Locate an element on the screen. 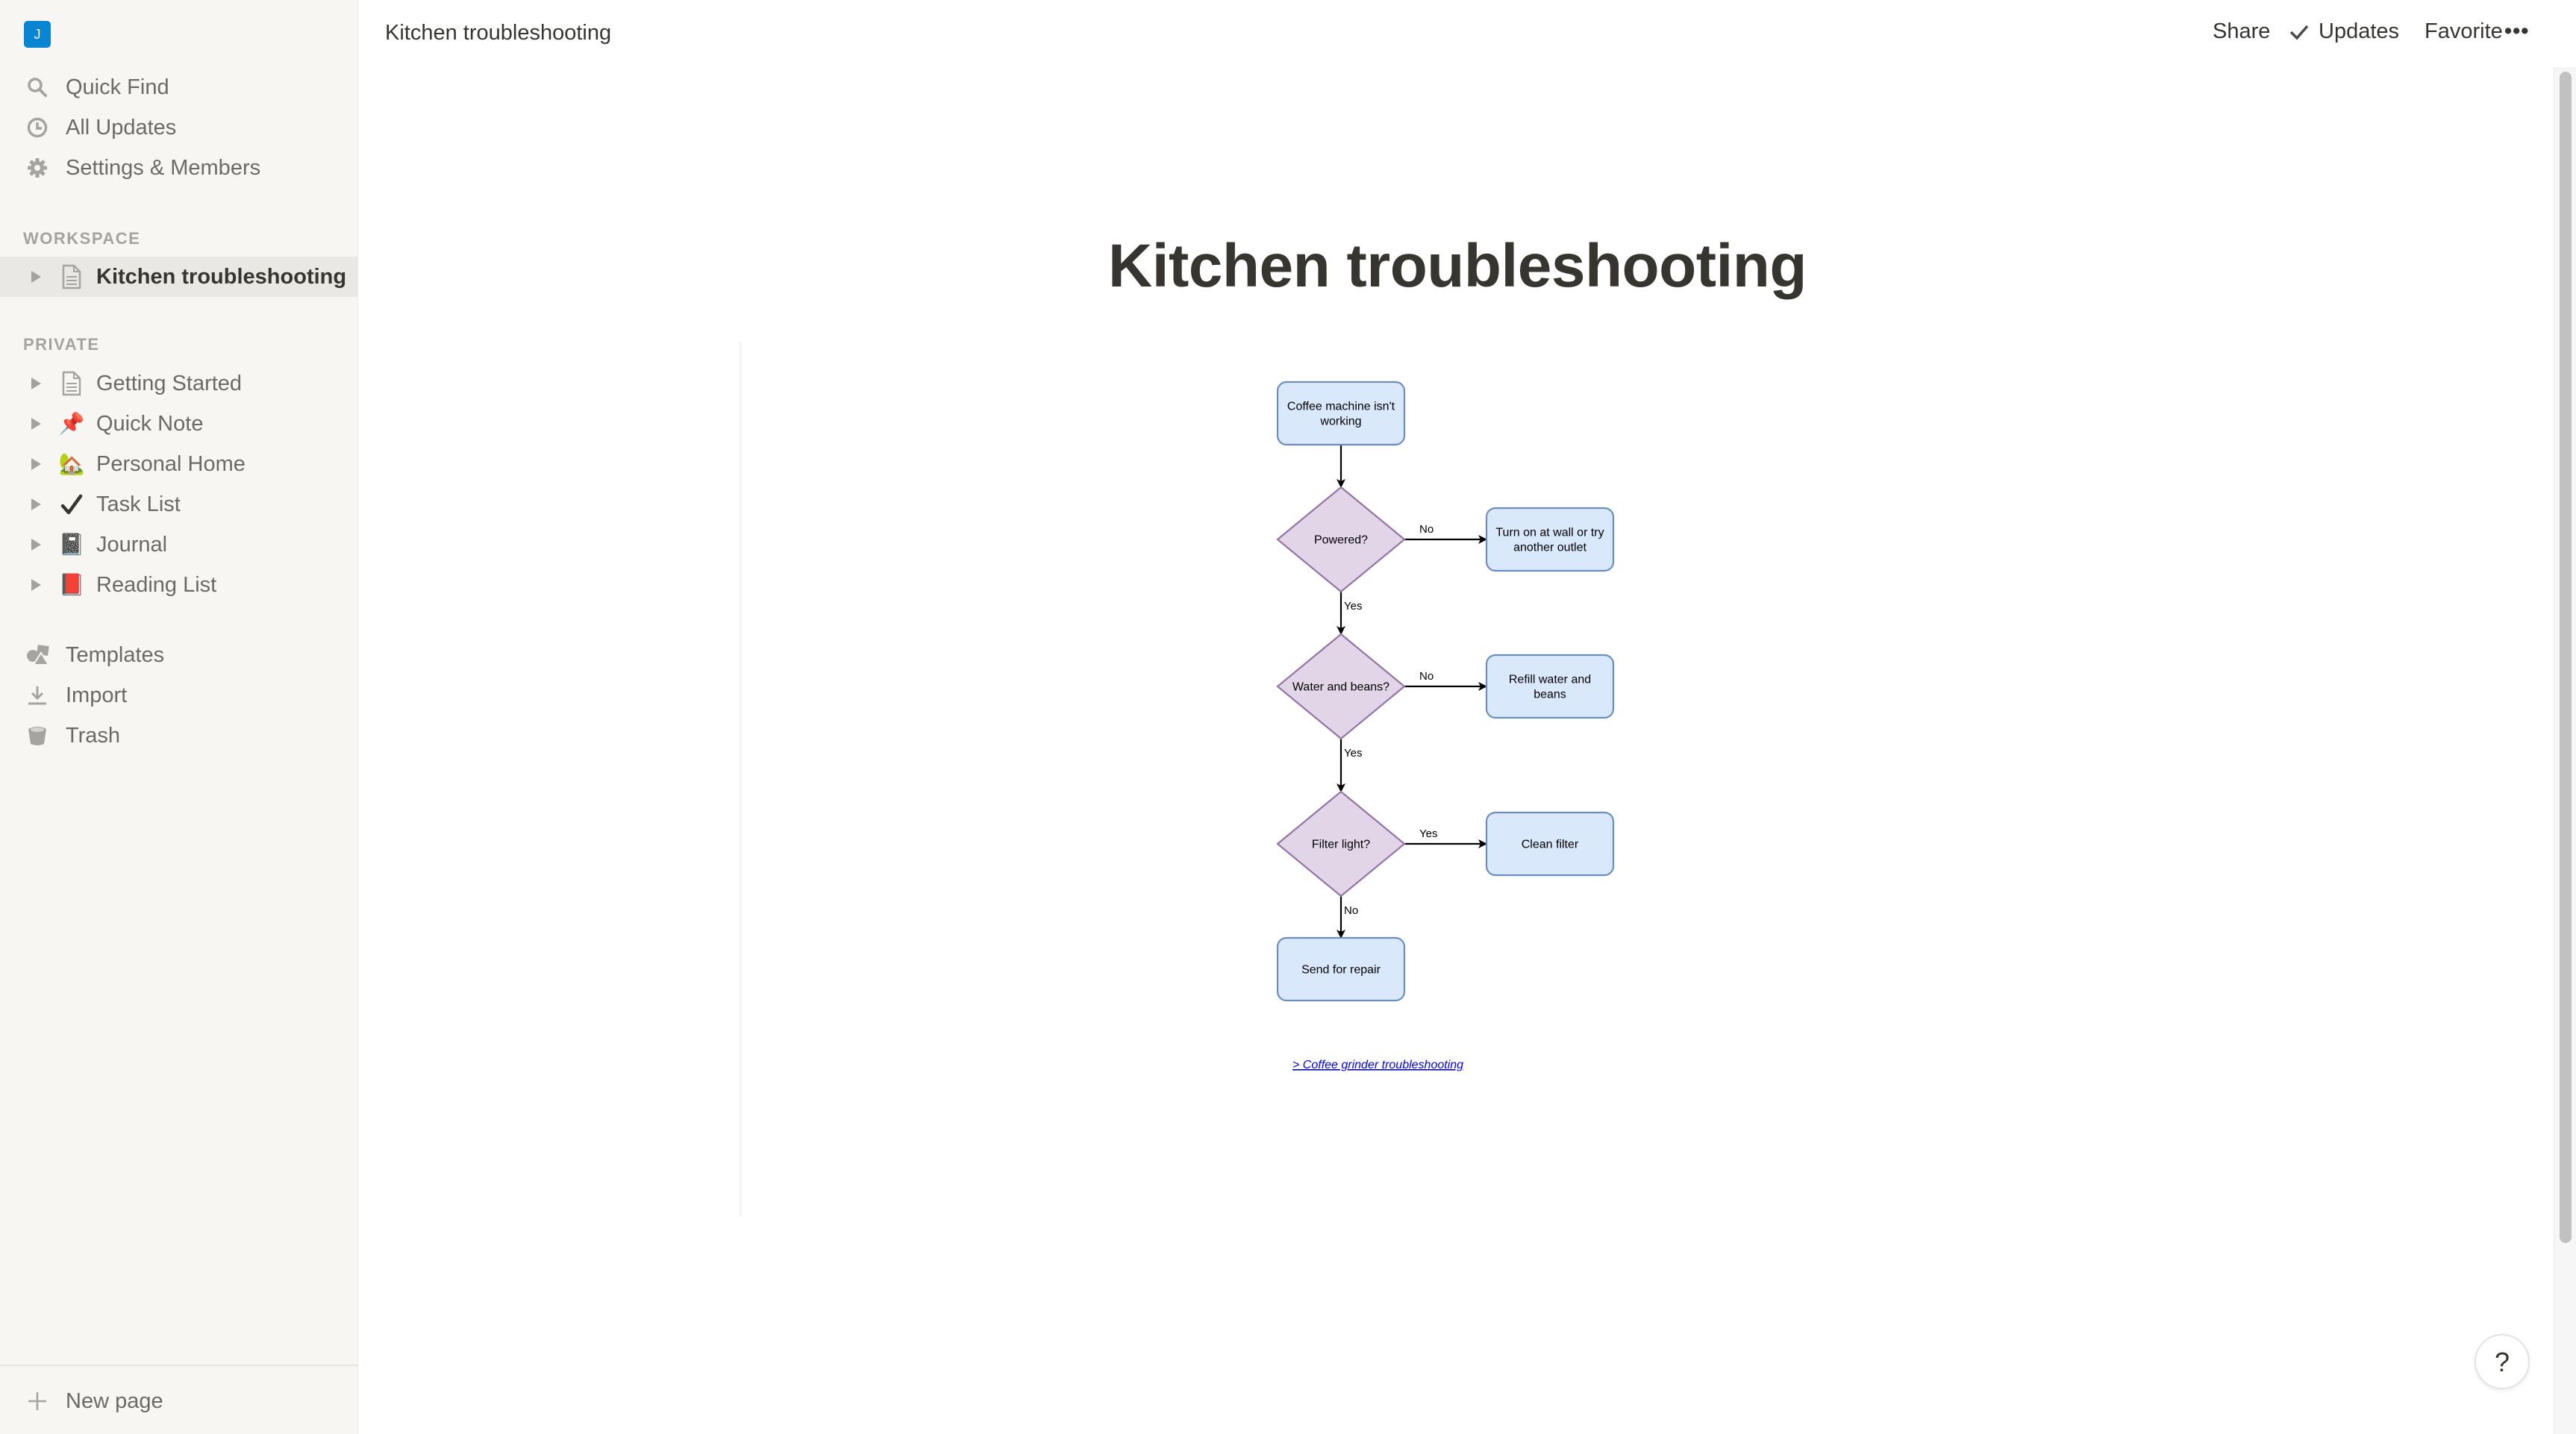  flowchart-node-filter: Filter light? is located at coordinates (1341, 844).